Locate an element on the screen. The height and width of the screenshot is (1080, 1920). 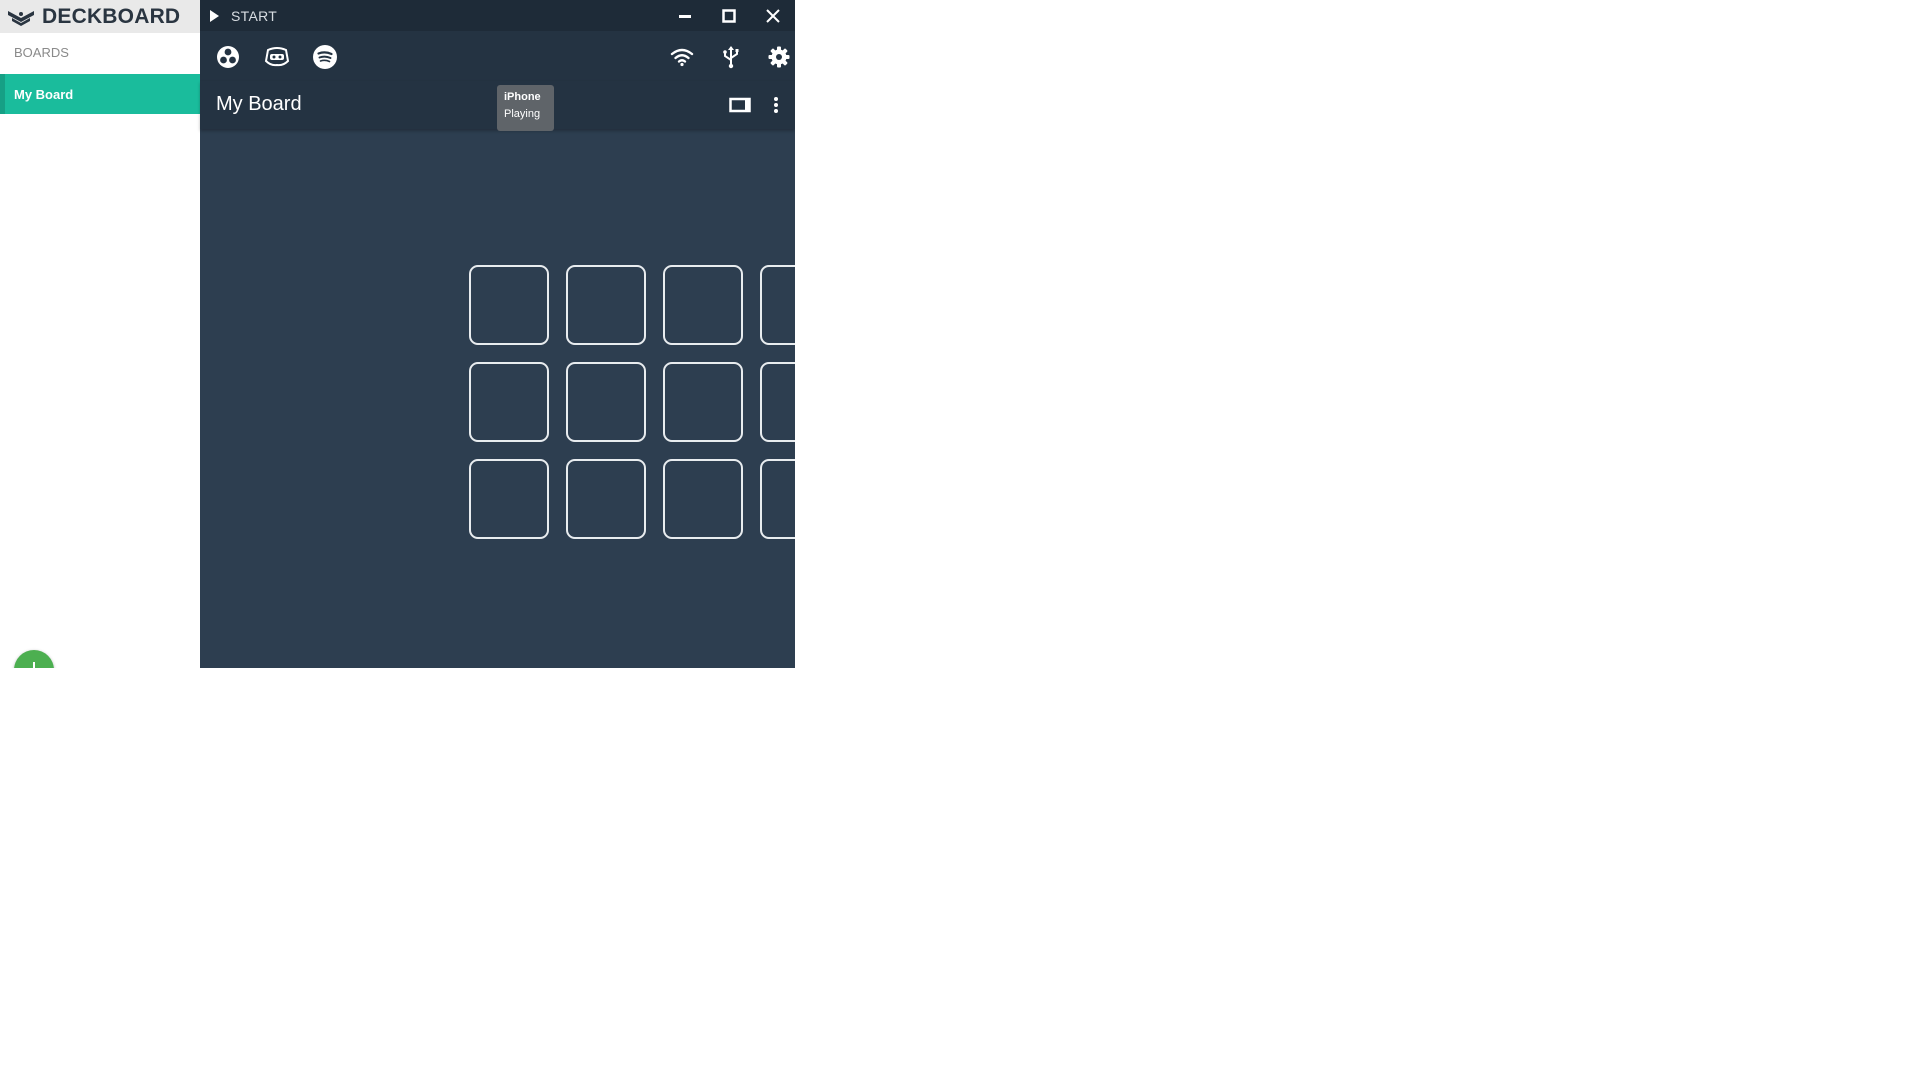
maximize-button is located at coordinates (729, 15).